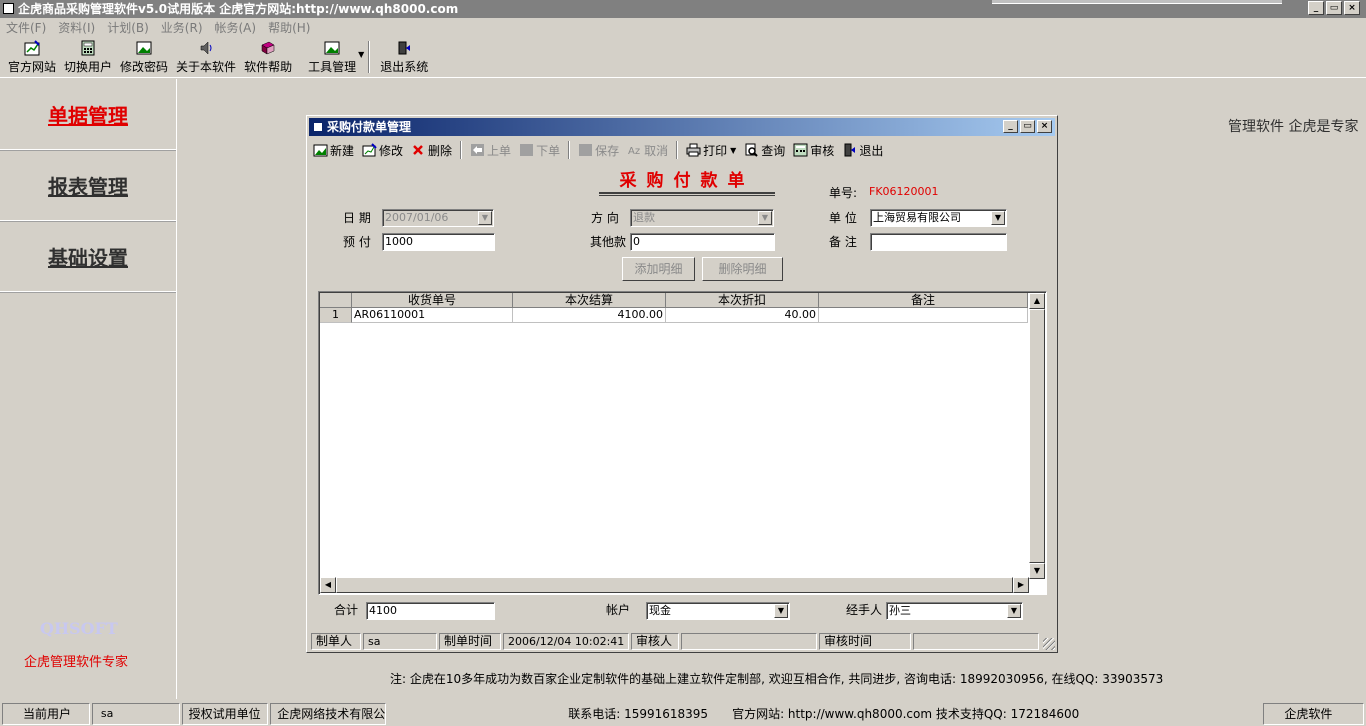  Describe the element at coordinates (144, 67) in the screenshot. I see `change-password-label: 修改密码` at that location.